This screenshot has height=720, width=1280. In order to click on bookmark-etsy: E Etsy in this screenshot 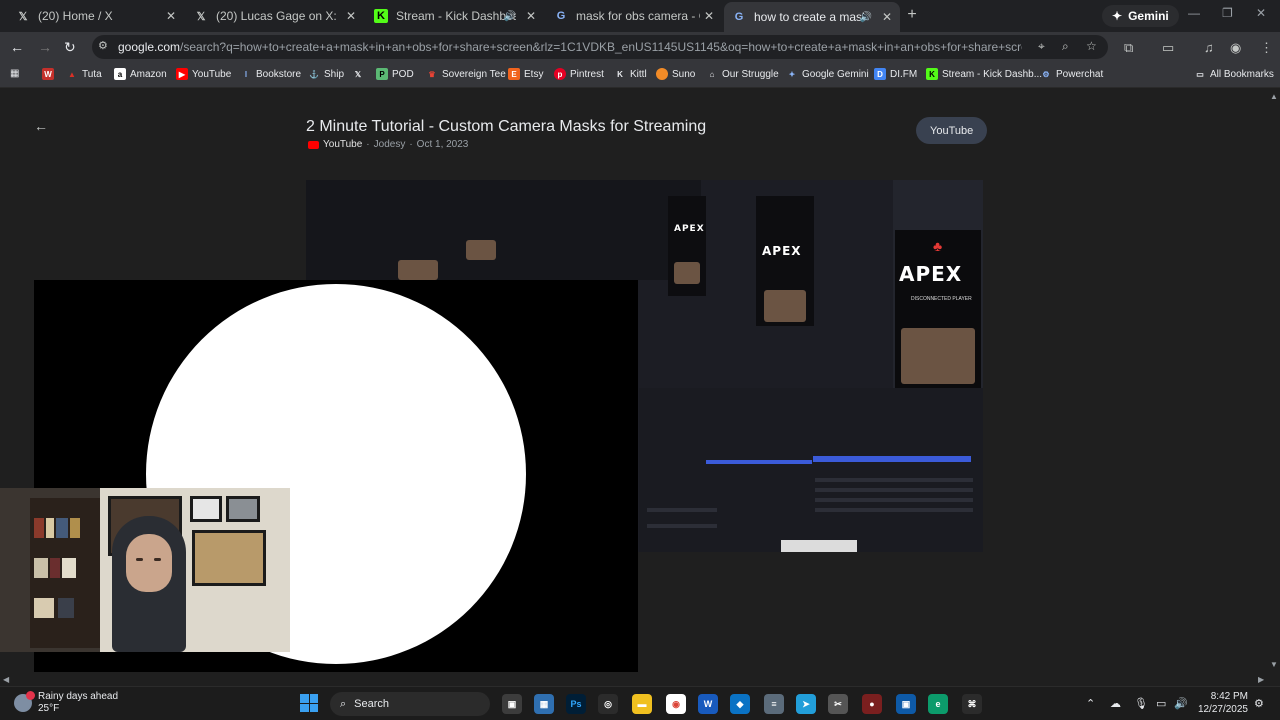, I will do `click(525, 74)`.